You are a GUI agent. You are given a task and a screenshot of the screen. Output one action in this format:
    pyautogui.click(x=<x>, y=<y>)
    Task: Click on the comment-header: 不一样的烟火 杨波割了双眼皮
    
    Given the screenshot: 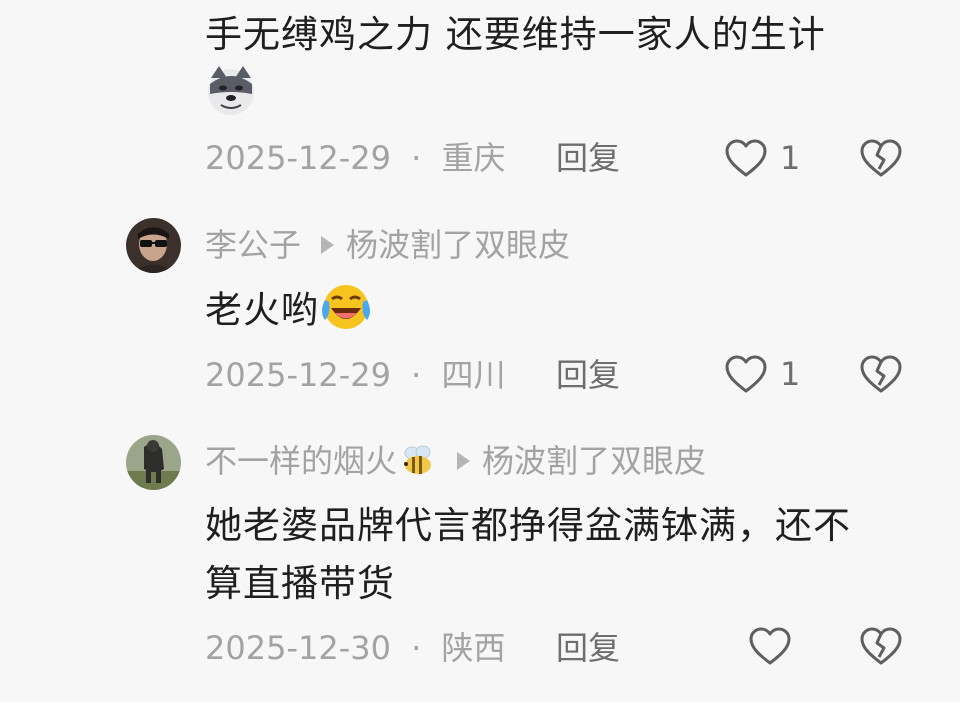 What is the action you would take?
    pyautogui.click(x=455, y=461)
    